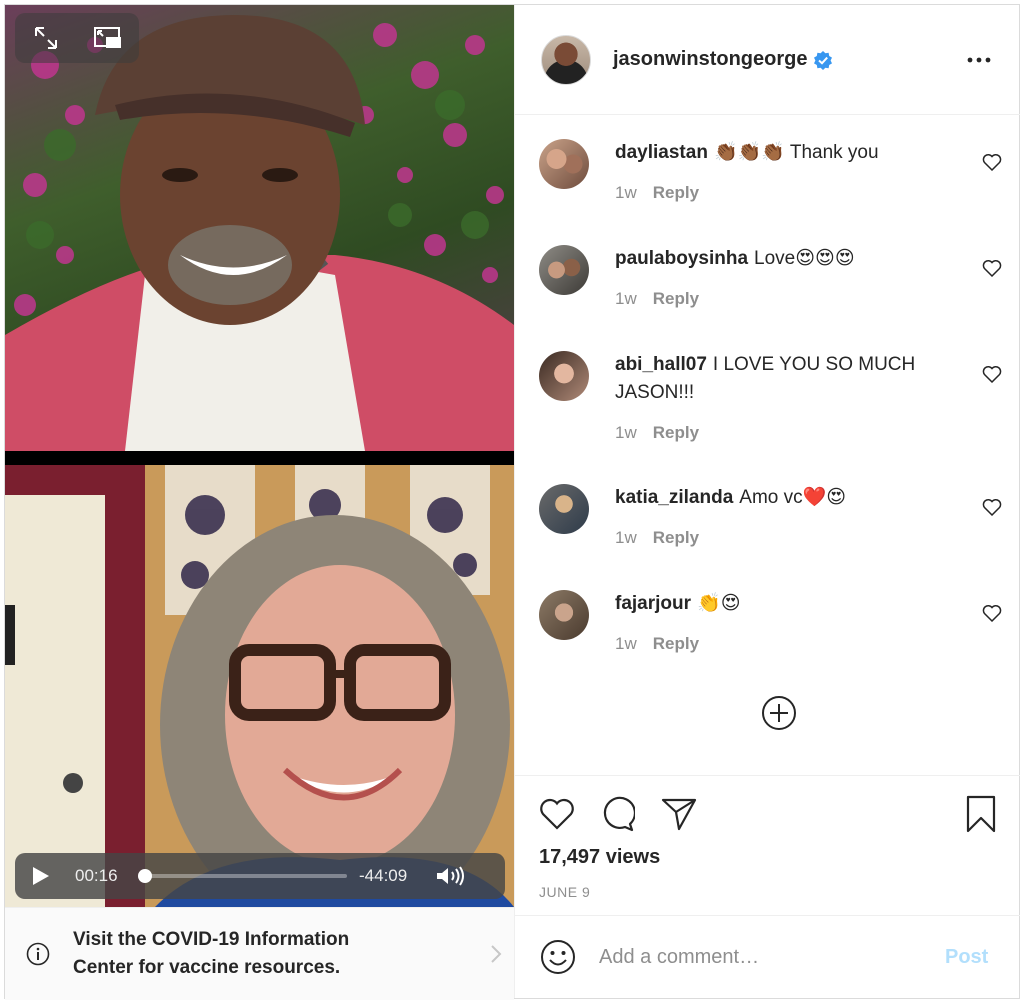  What do you see at coordinates (661, 152) in the screenshot?
I see `comment-username: dayliastan` at bounding box center [661, 152].